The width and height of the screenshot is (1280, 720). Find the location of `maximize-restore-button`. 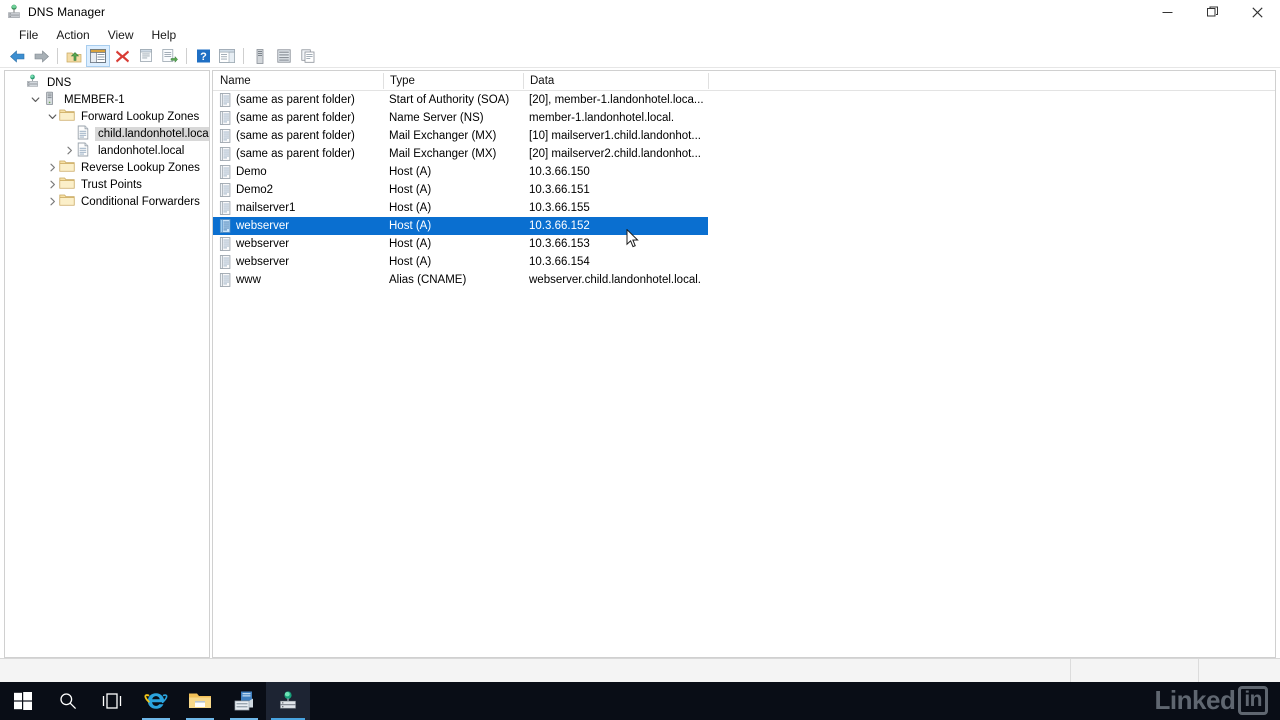

maximize-restore-button is located at coordinates (1212, 12).